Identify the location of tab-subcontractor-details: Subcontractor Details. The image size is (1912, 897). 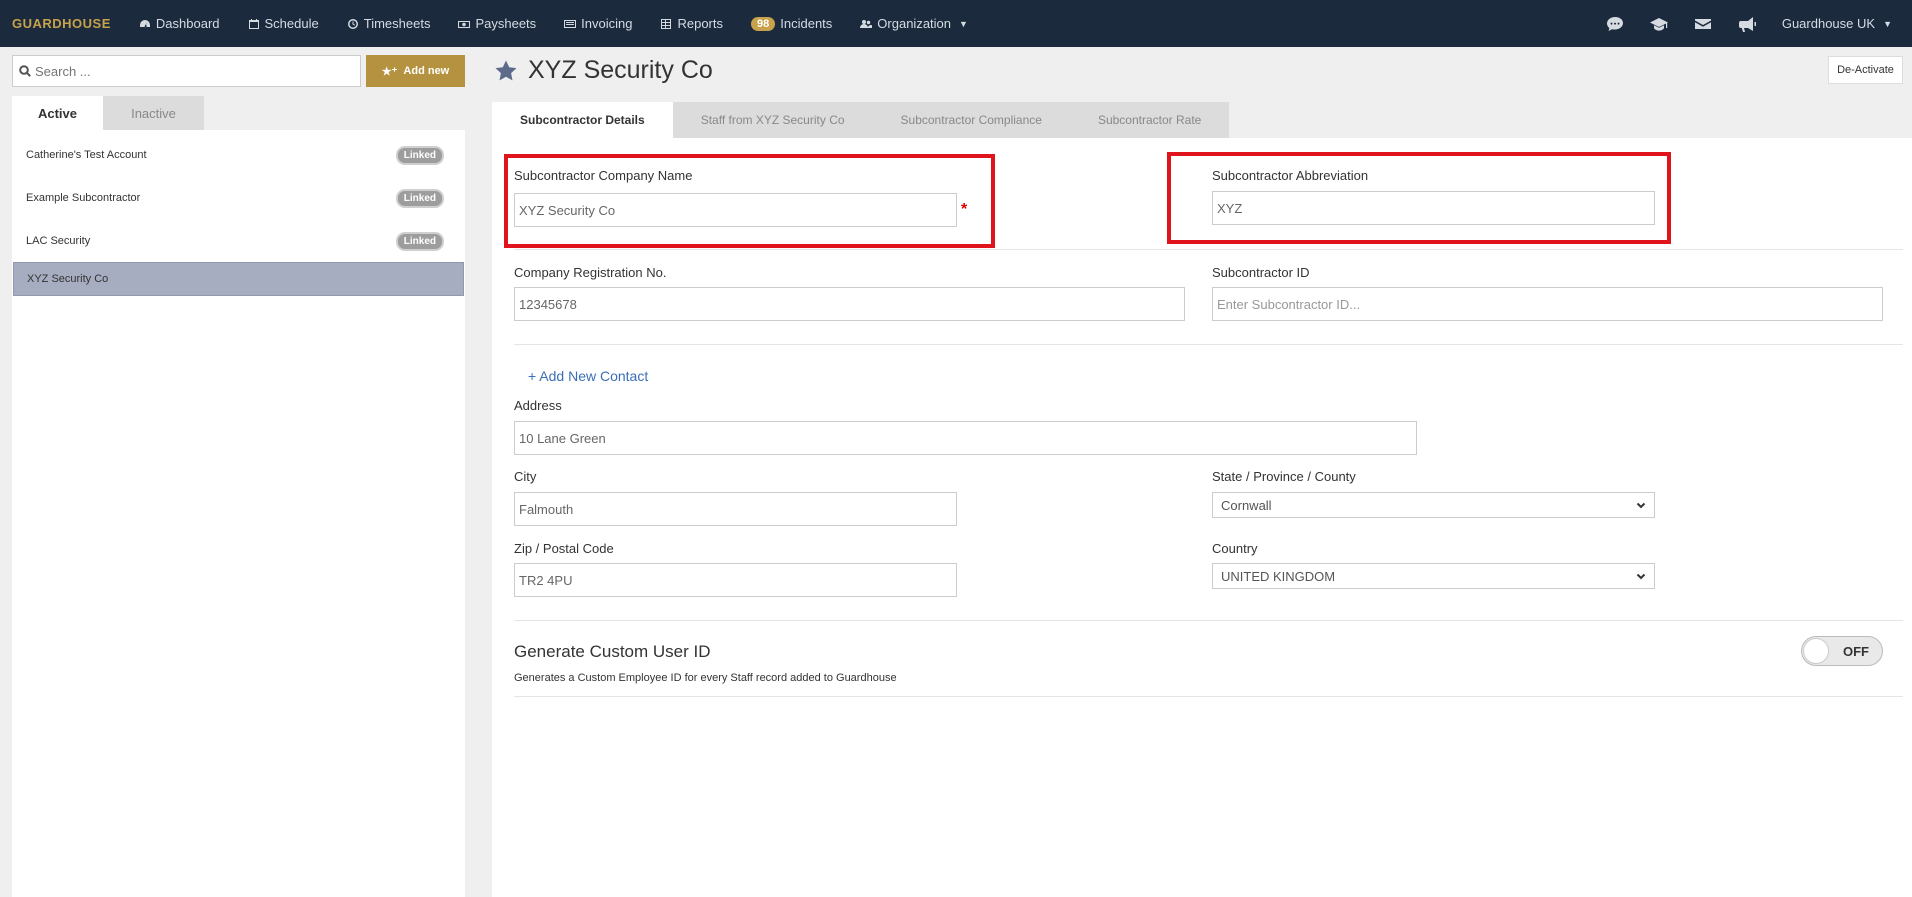
(582, 120).